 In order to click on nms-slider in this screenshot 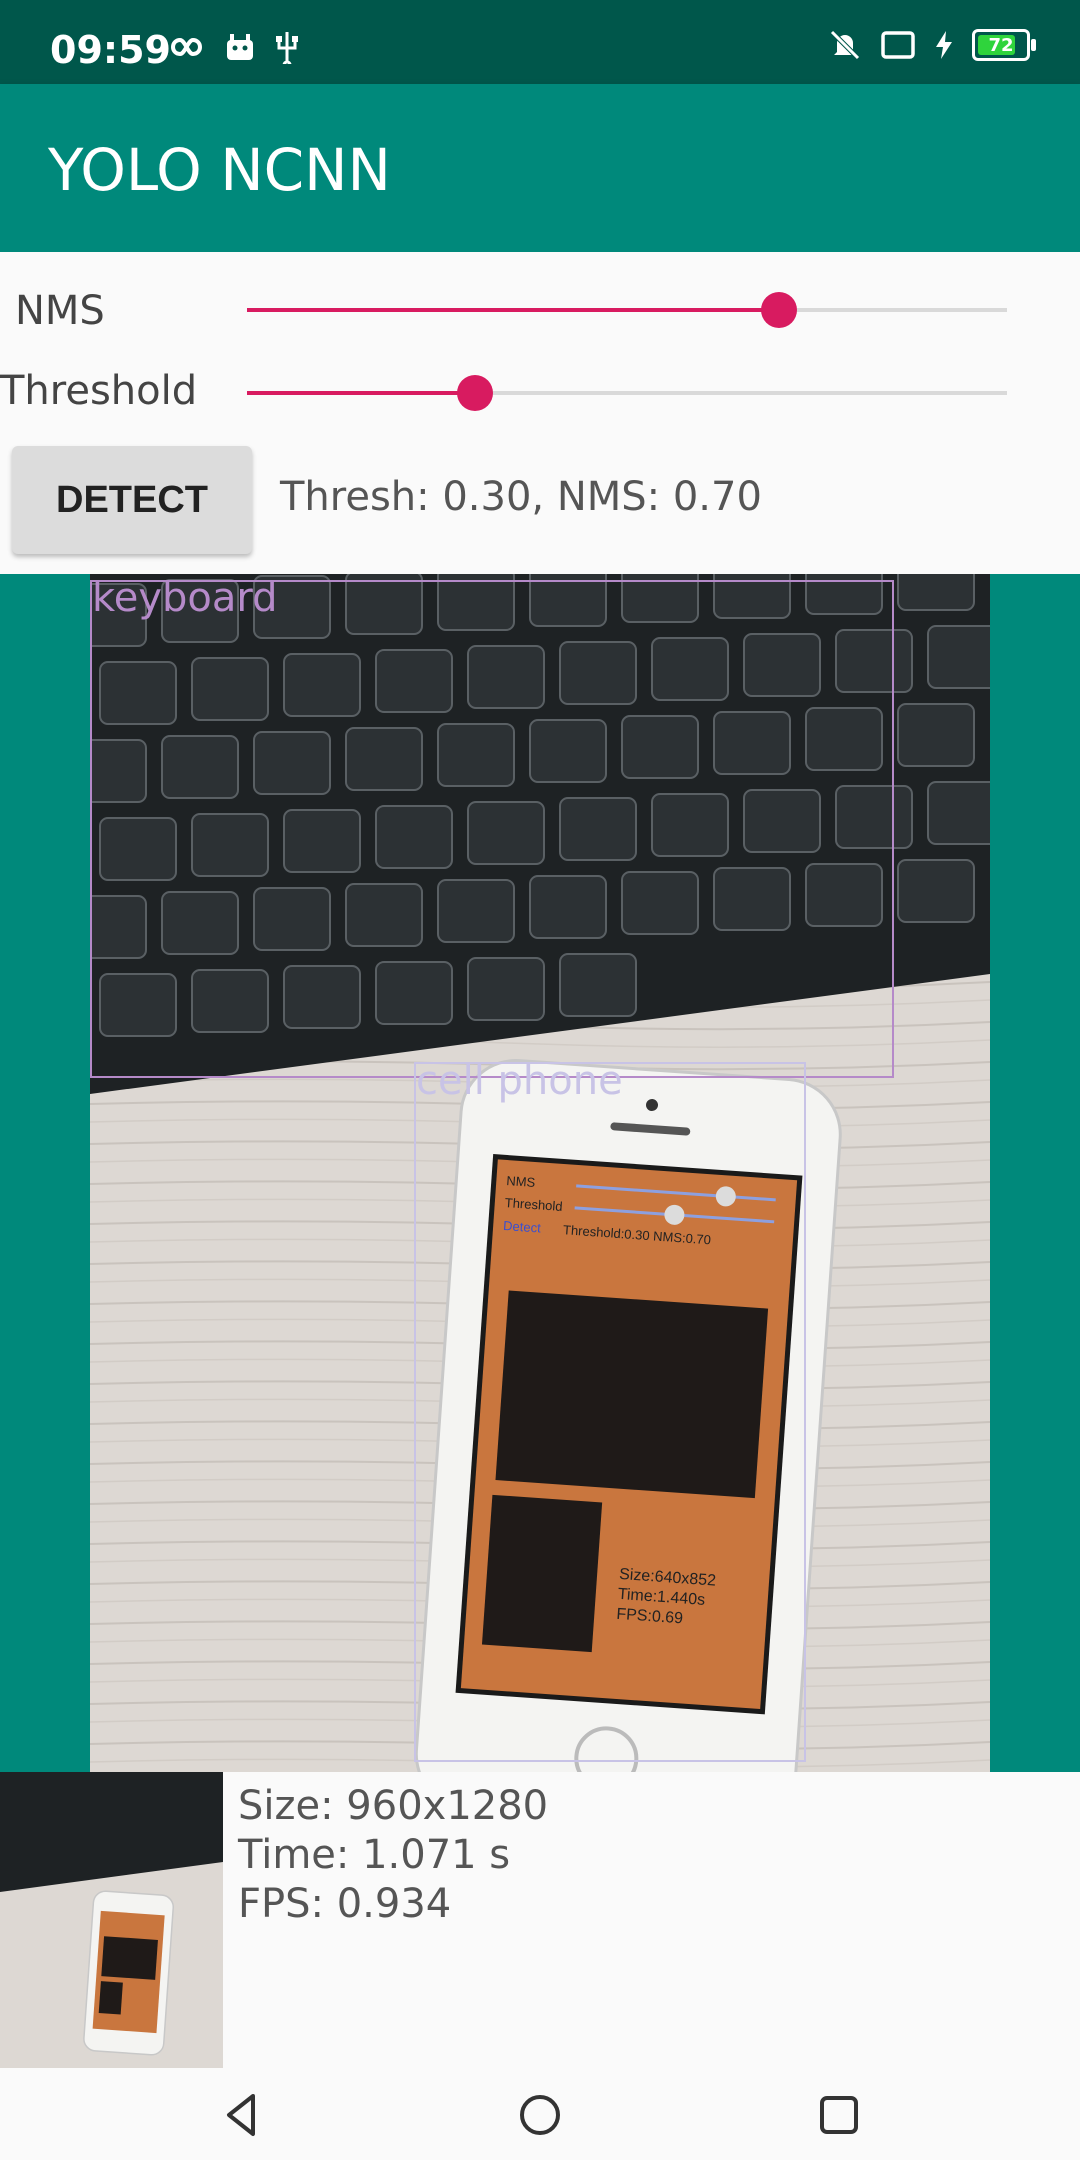, I will do `click(627, 310)`.